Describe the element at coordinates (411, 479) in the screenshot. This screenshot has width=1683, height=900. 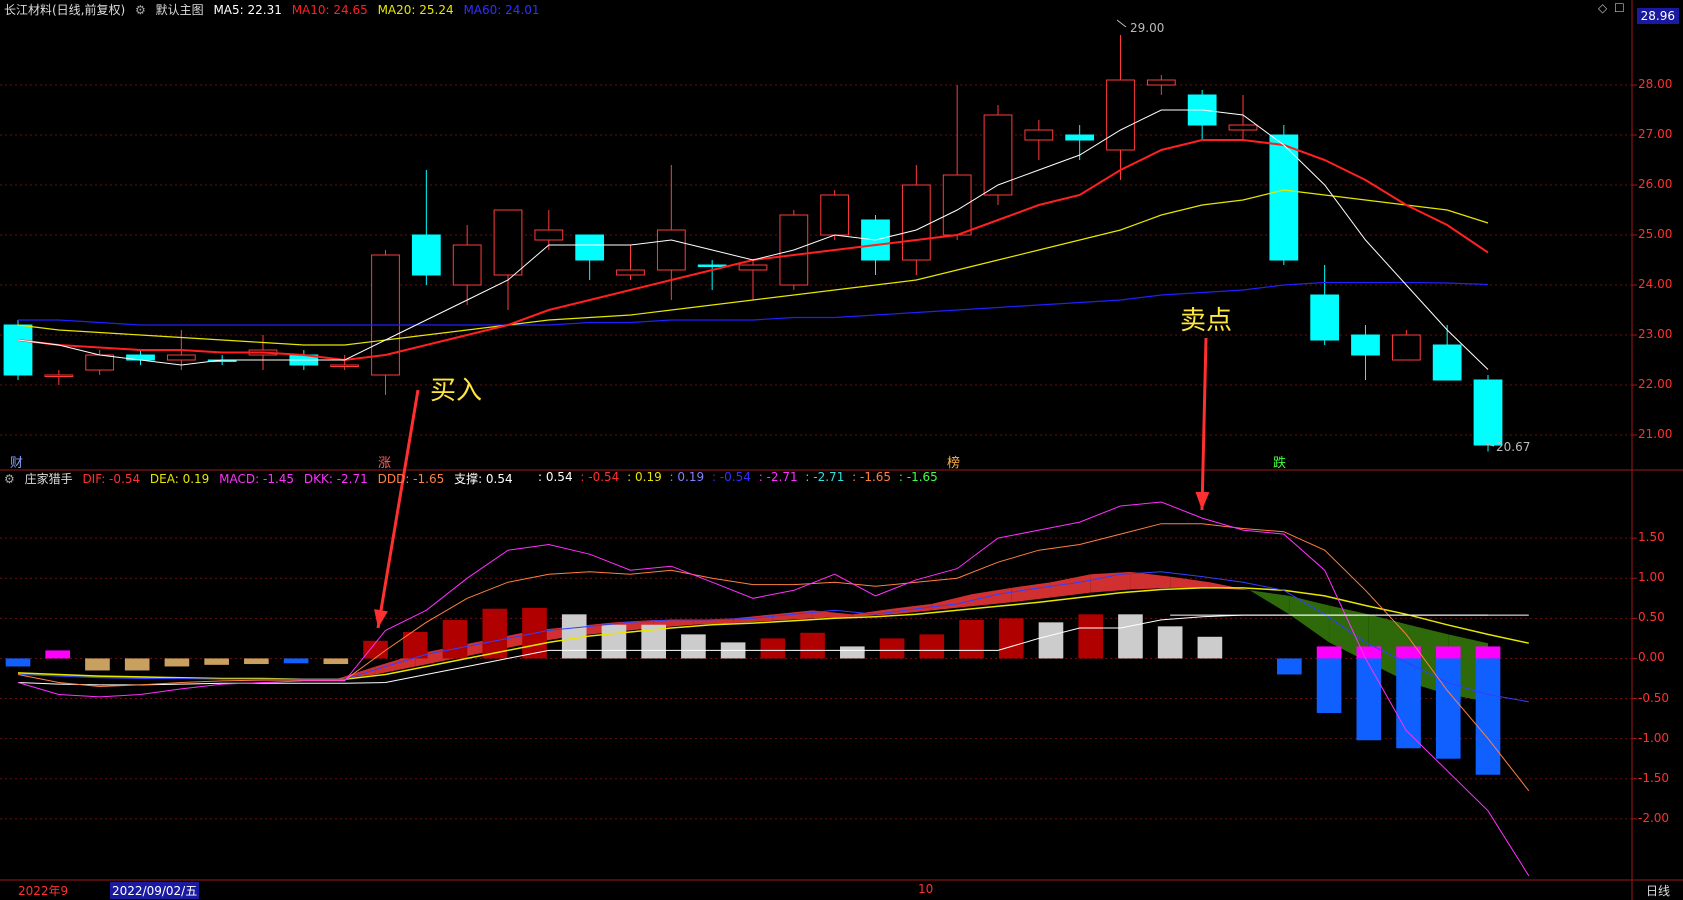
I see `ddd-value: DDD: -1.65` at that location.